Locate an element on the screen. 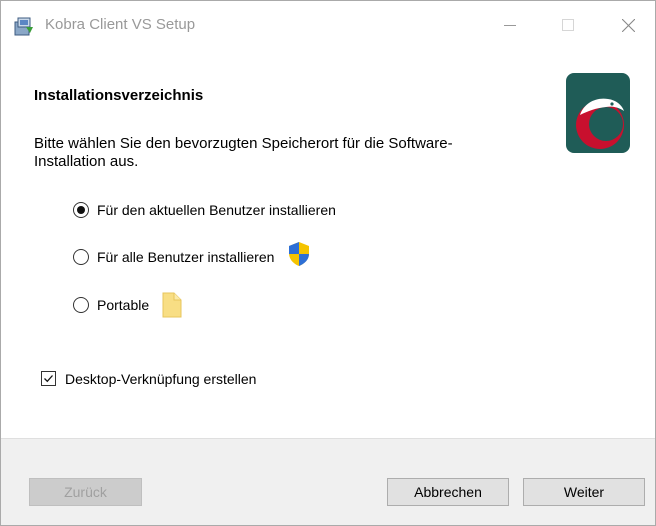 The height and width of the screenshot is (526, 656). radio-all-users is located at coordinates (81, 257).